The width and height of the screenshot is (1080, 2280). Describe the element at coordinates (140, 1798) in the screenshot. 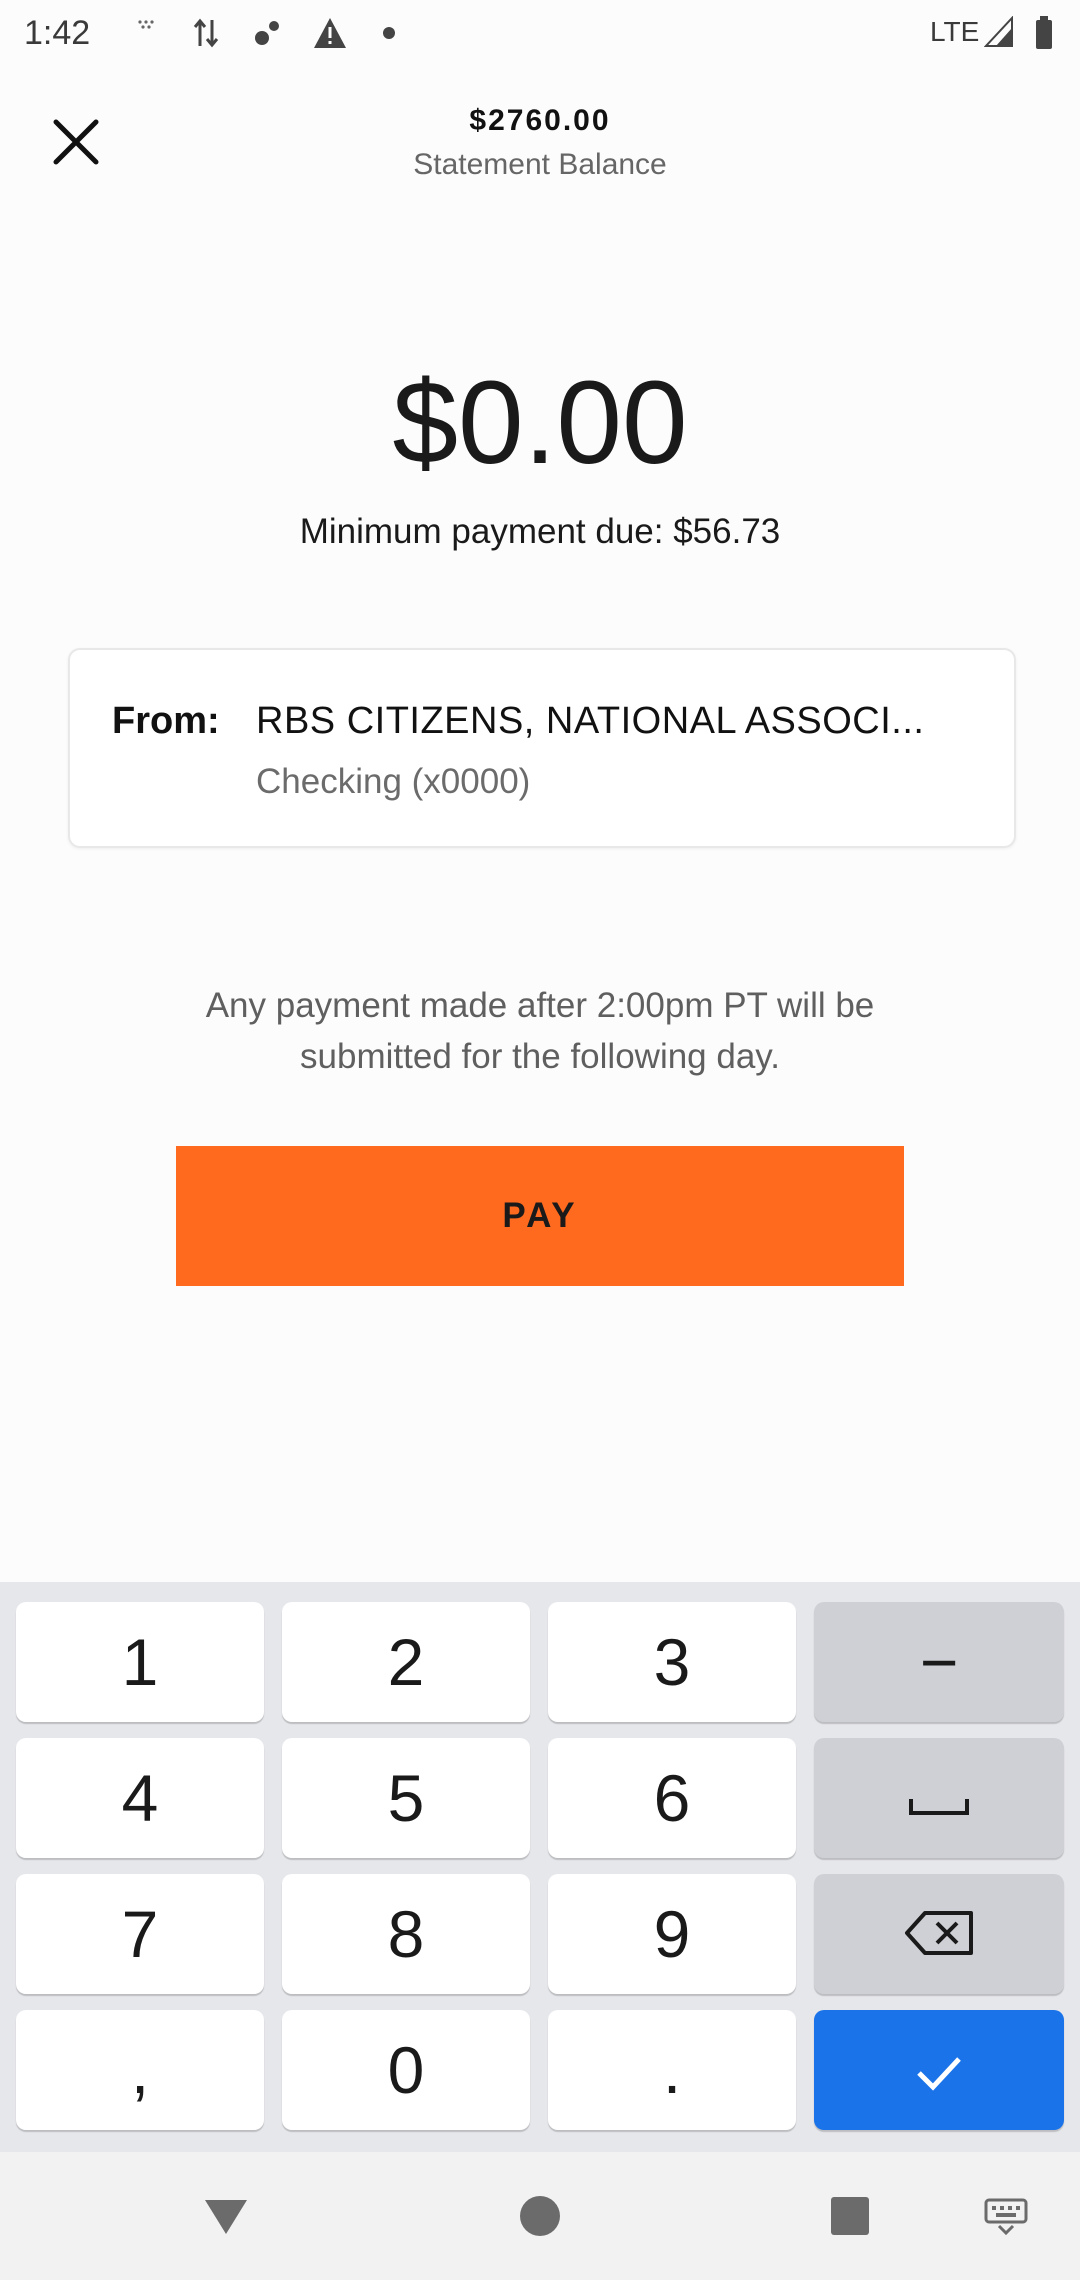

I see `key-4: 4` at that location.